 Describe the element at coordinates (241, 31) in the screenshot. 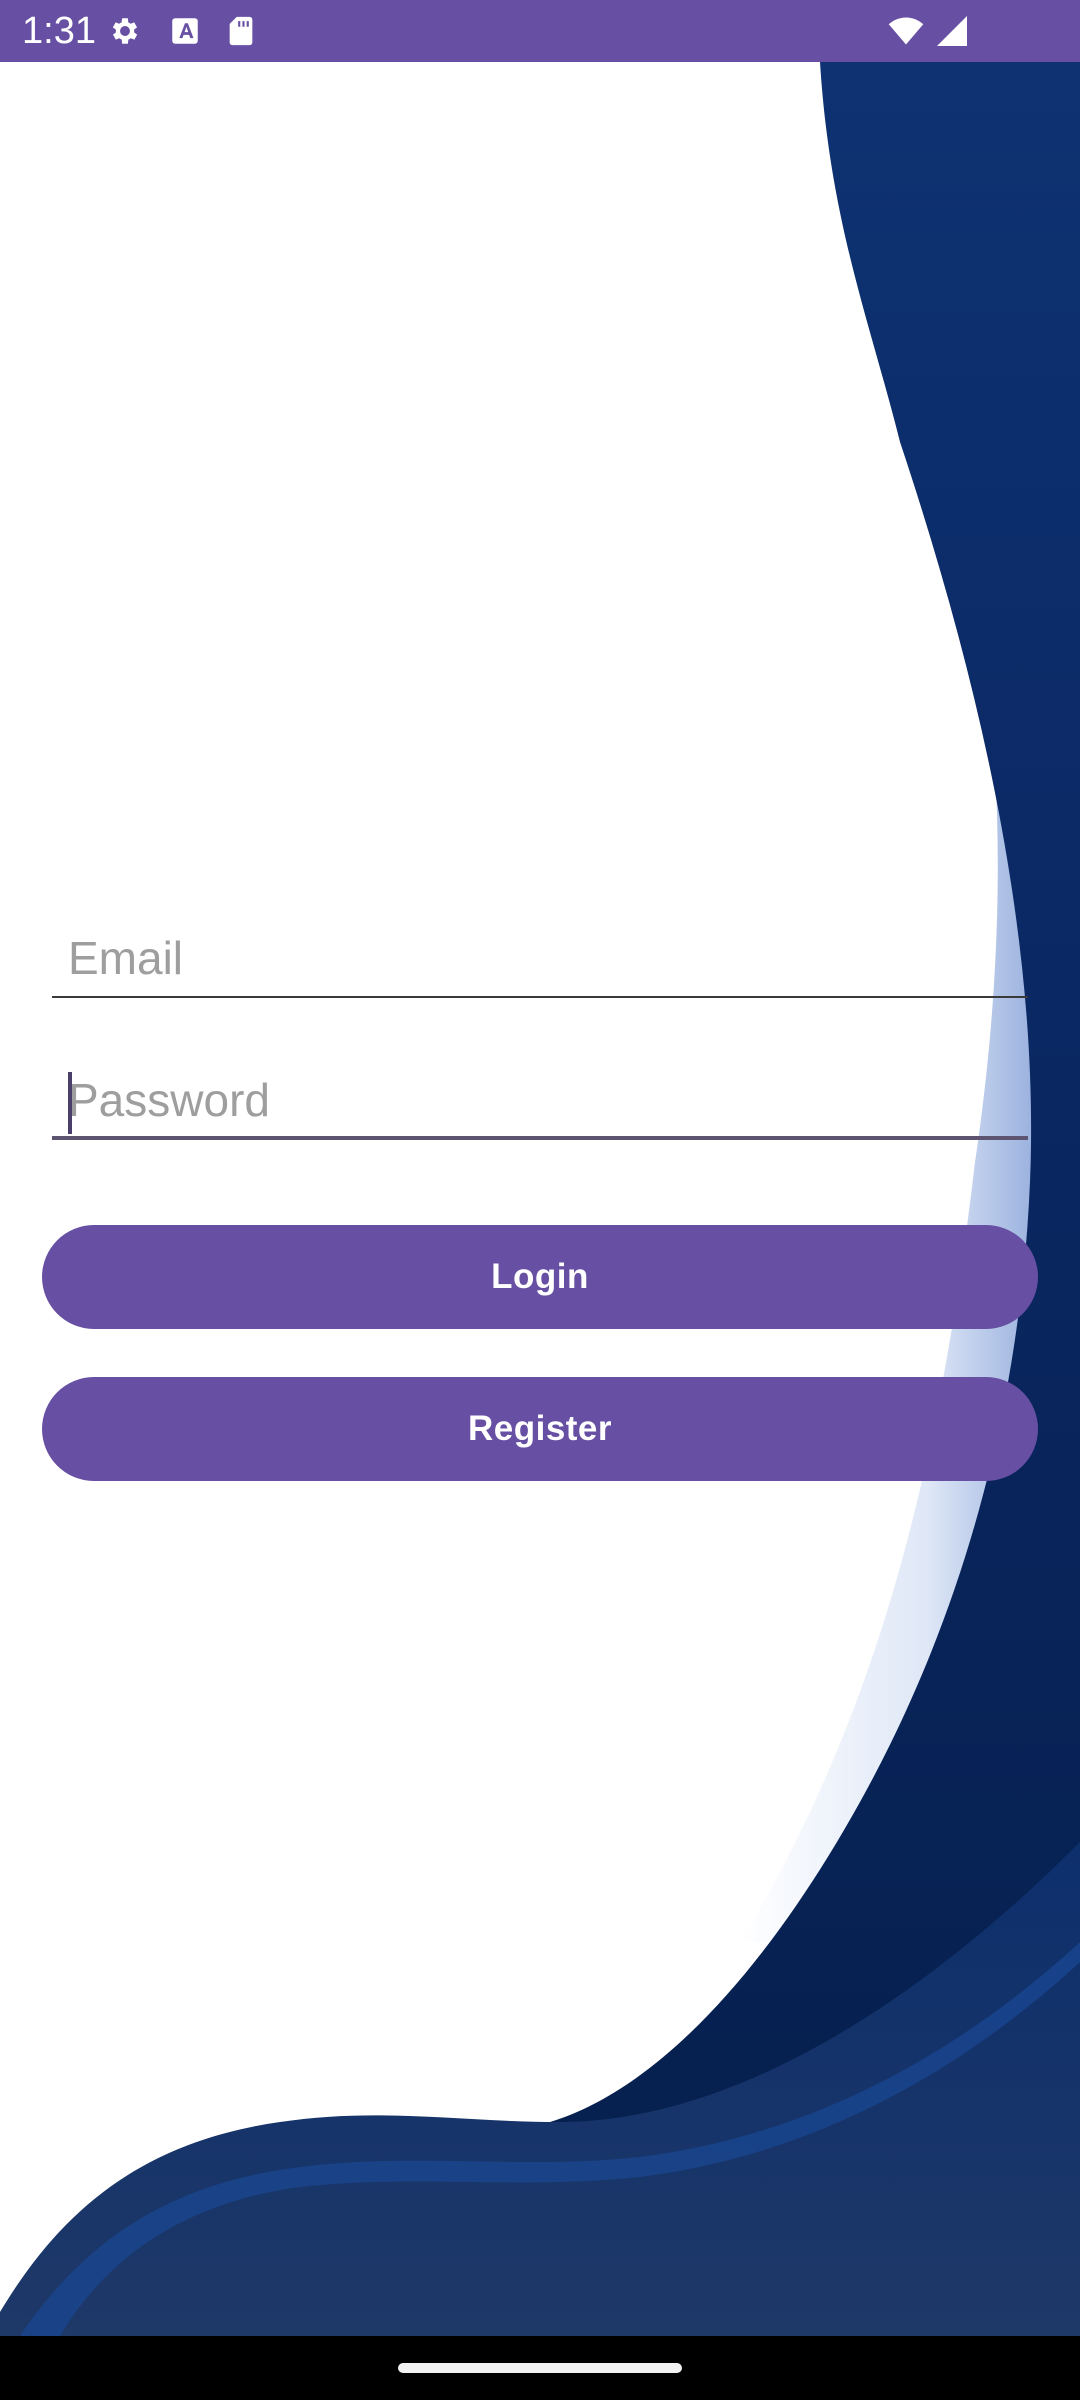

I see `sd-card-icon` at that location.